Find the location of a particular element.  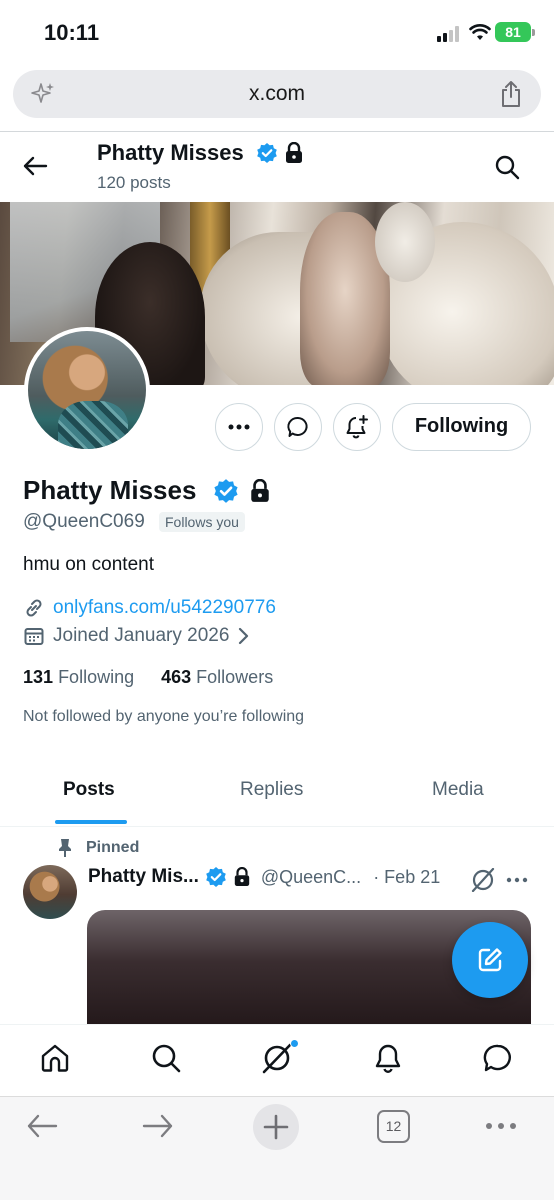

notifications-button is located at coordinates (357, 427).